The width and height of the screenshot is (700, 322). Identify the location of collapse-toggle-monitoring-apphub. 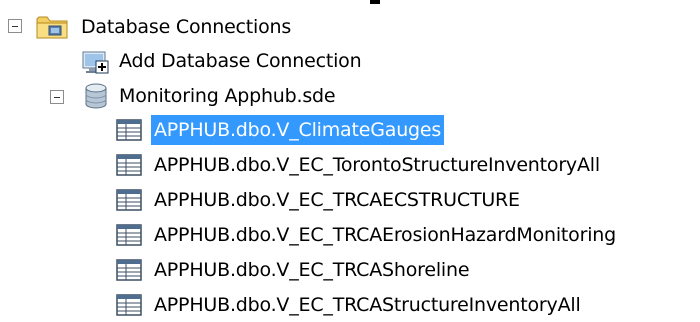
(57, 97).